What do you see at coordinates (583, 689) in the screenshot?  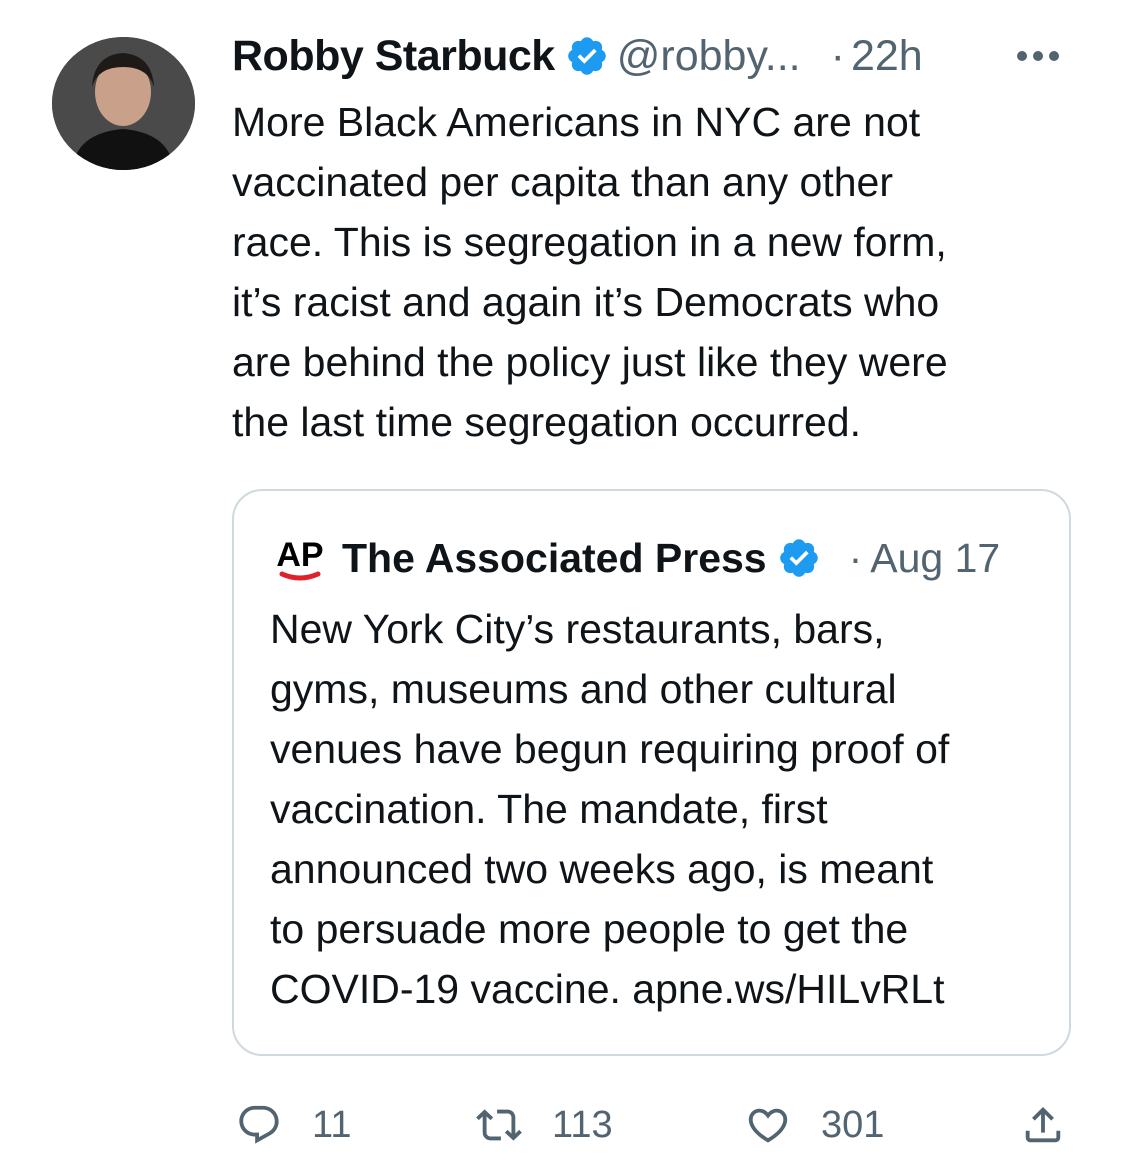 I see `quoted-text-line: gyms, museums and other cultural` at bounding box center [583, 689].